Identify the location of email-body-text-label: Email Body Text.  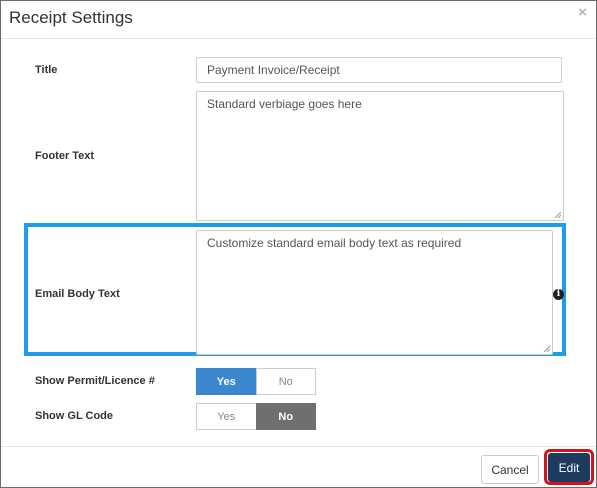
(77, 294).